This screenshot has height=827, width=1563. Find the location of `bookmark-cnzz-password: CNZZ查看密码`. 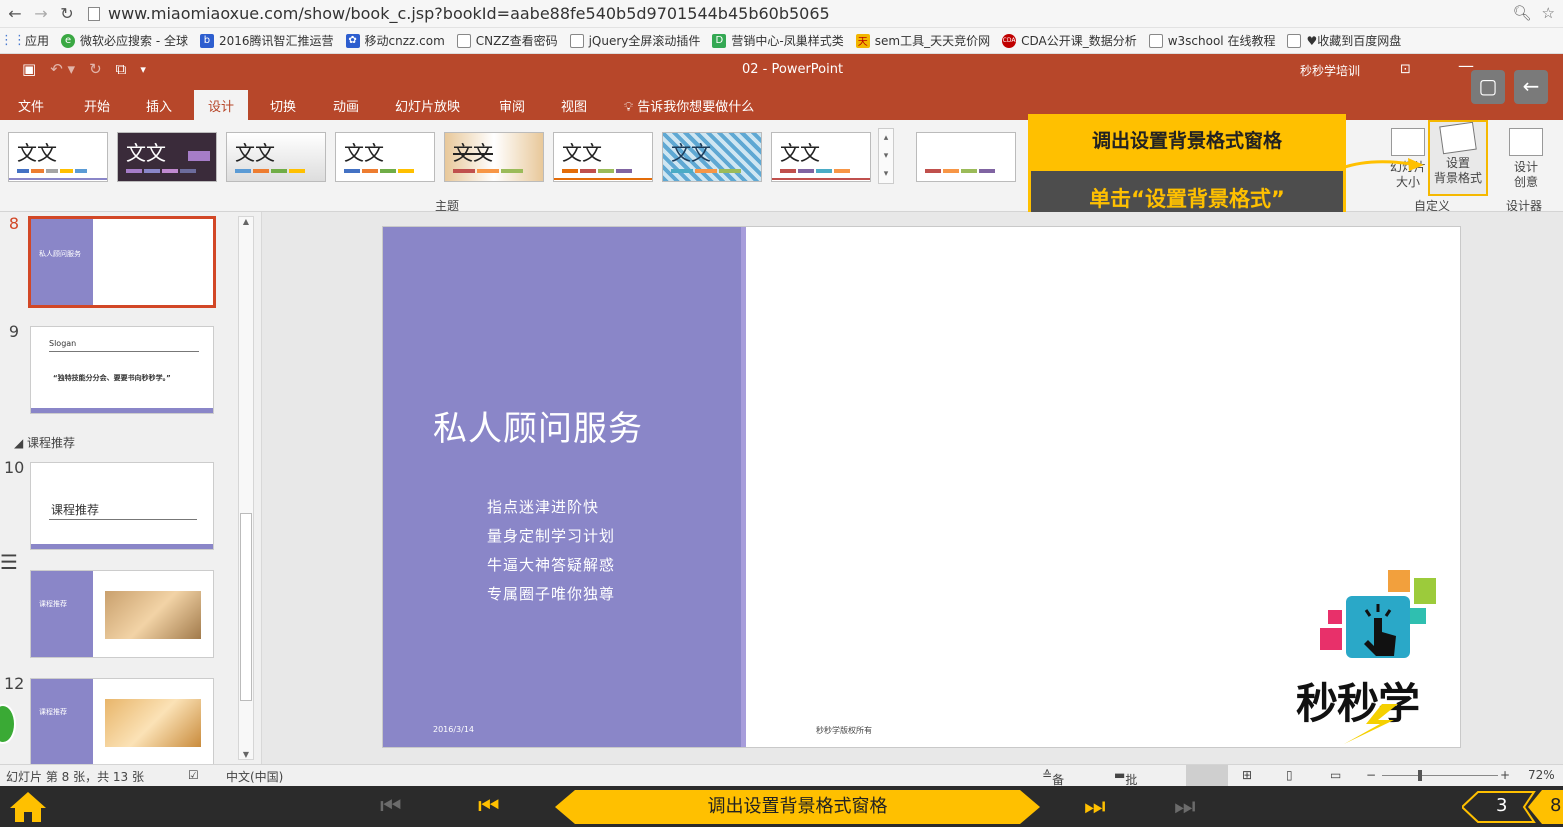

bookmark-cnzz-password: CNZZ查看密码 is located at coordinates (507, 40).